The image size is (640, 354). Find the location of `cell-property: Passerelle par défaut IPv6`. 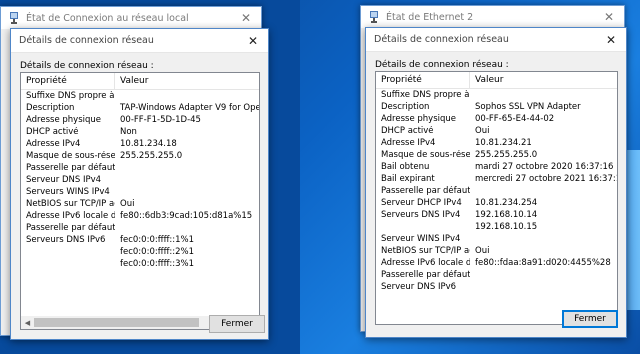

cell-property: Passerelle par défaut IPv6 is located at coordinates (70, 228).